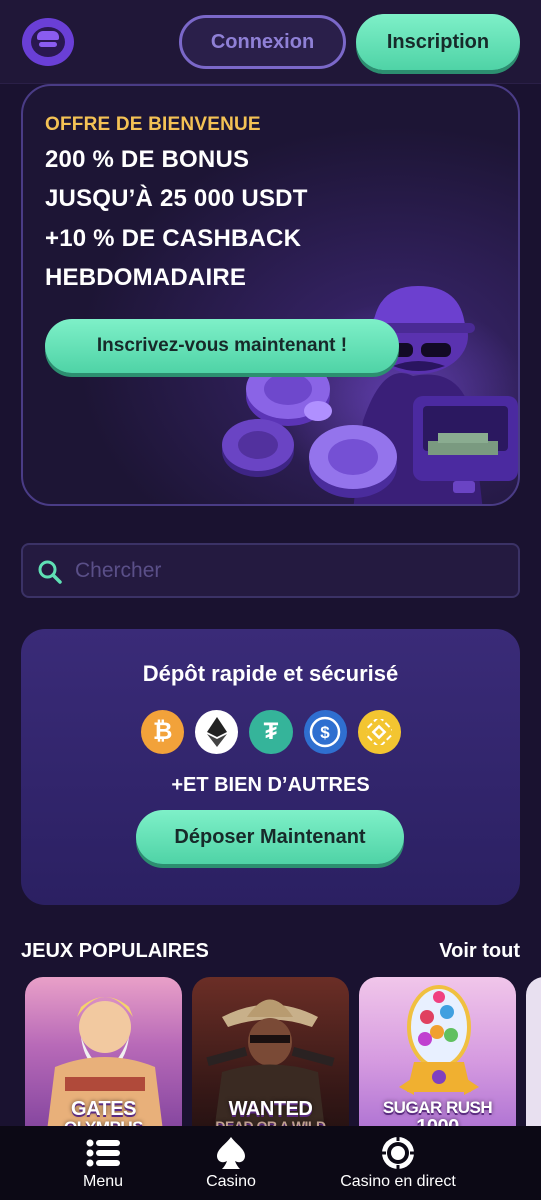 This screenshot has height=1200, width=541. Describe the element at coordinates (103, 1052) in the screenshot. I see `game-card-gates-olympus: GATES OLYMPUS` at that location.